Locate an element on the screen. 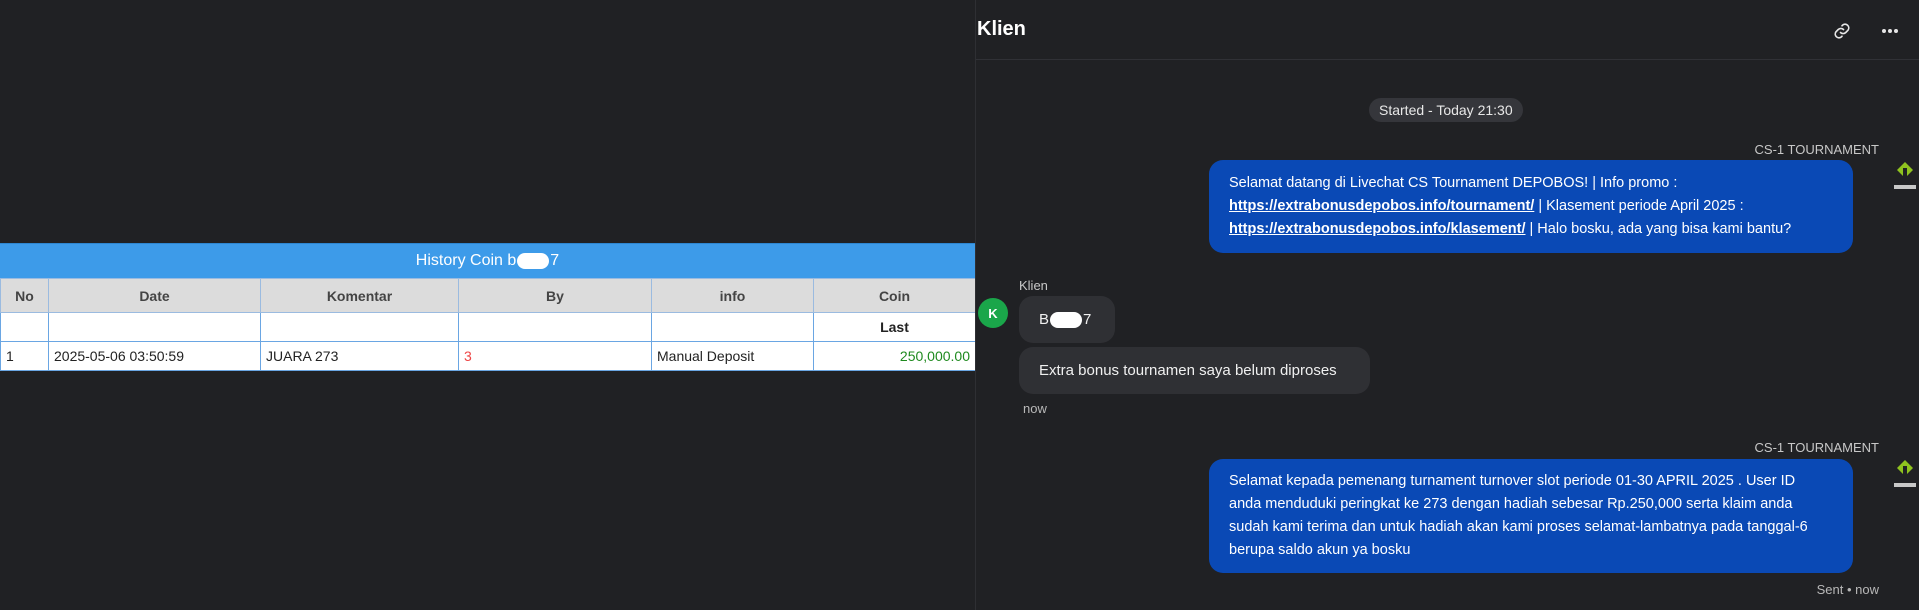 Image resolution: width=1919 pixels, height=610 pixels. col-info: info is located at coordinates (732, 295).